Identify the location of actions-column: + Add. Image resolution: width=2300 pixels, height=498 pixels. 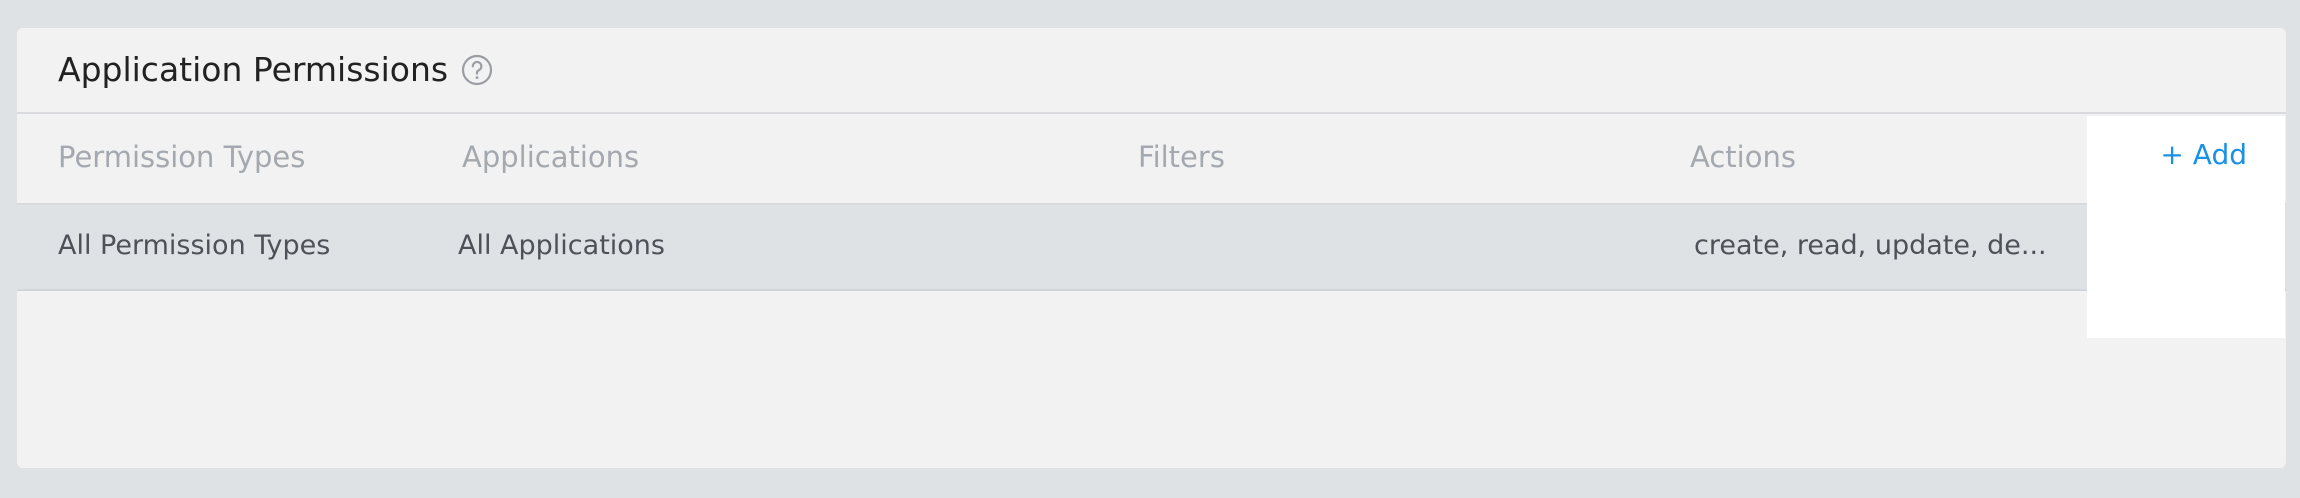
(2186, 227).